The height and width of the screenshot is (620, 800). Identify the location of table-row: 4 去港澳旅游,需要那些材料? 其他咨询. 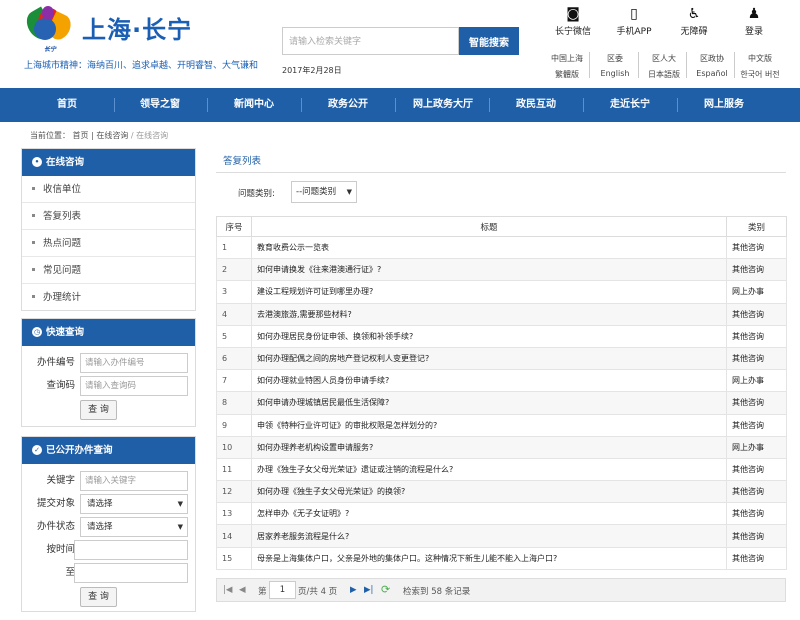
(501, 314).